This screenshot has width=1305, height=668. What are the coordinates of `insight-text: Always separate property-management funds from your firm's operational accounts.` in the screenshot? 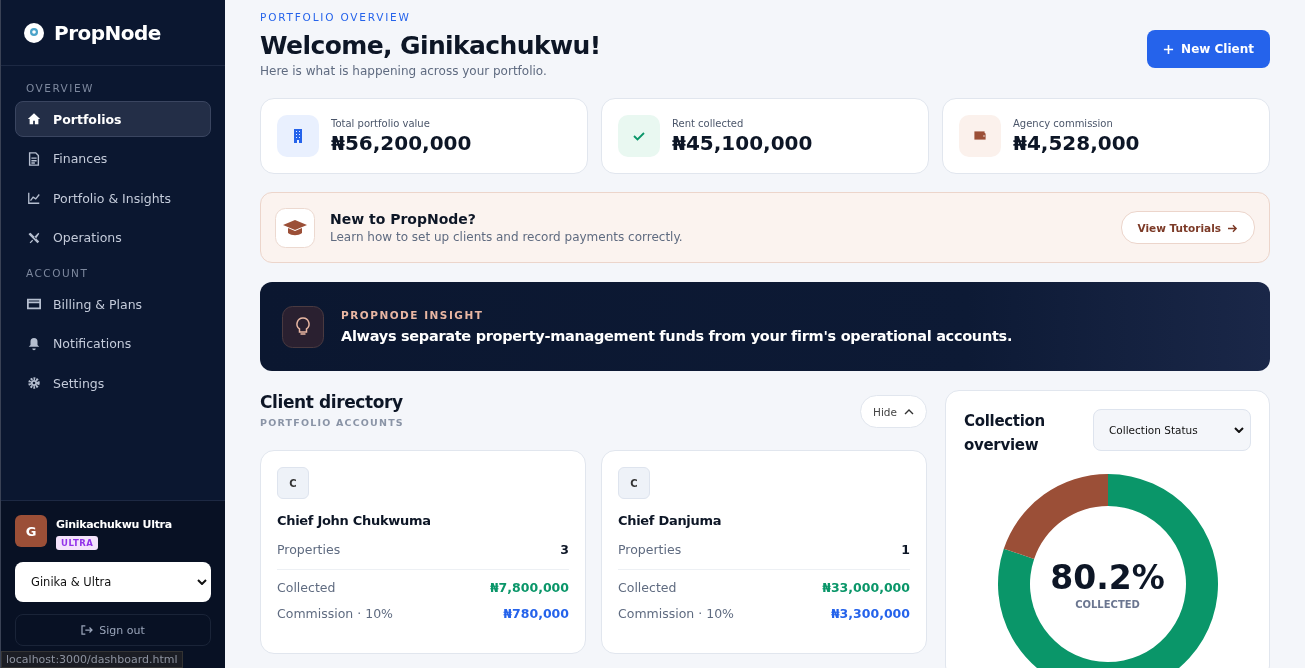 It's located at (677, 336).